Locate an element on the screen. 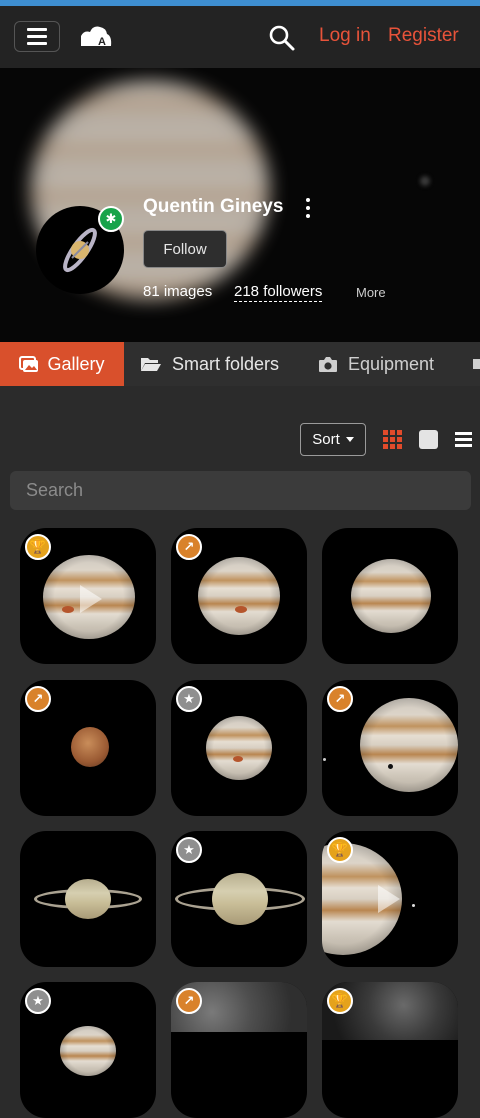 This screenshot has width=480, height=1118. profile-tabs: Gallery Smart folders Equipment is located at coordinates (240, 364).